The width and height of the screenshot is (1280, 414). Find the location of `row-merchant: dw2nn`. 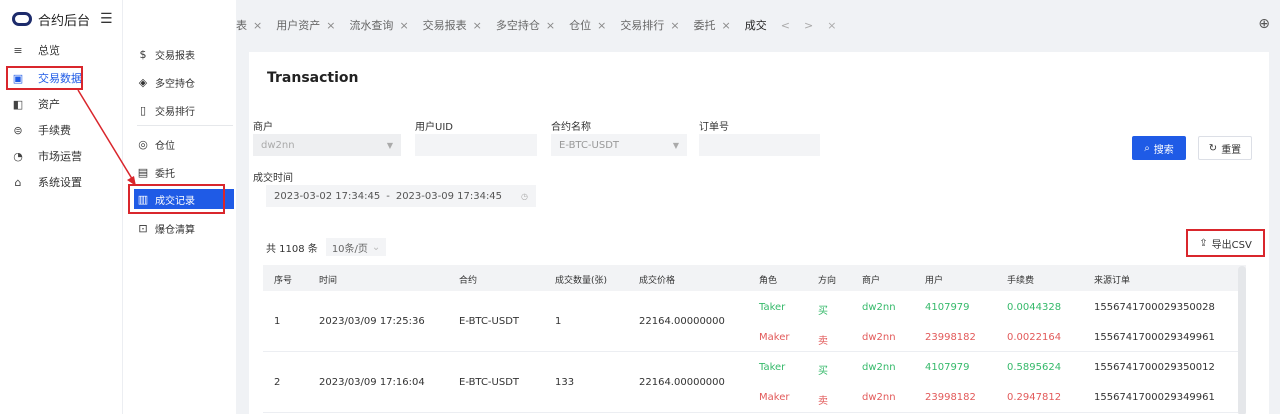

row-merchant: dw2nn is located at coordinates (879, 367).